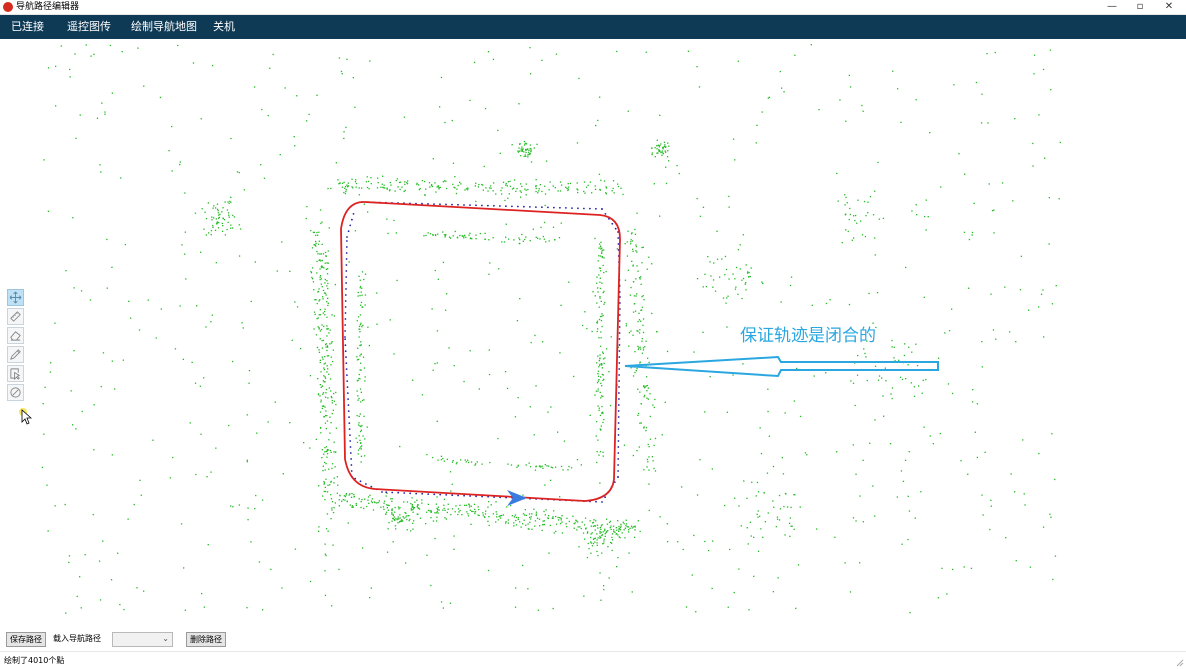 The image size is (1186, 669). What do you see at coordinates (15, 297) in the screenshot?
I see `tool-move` at bounding box center [15, 297].